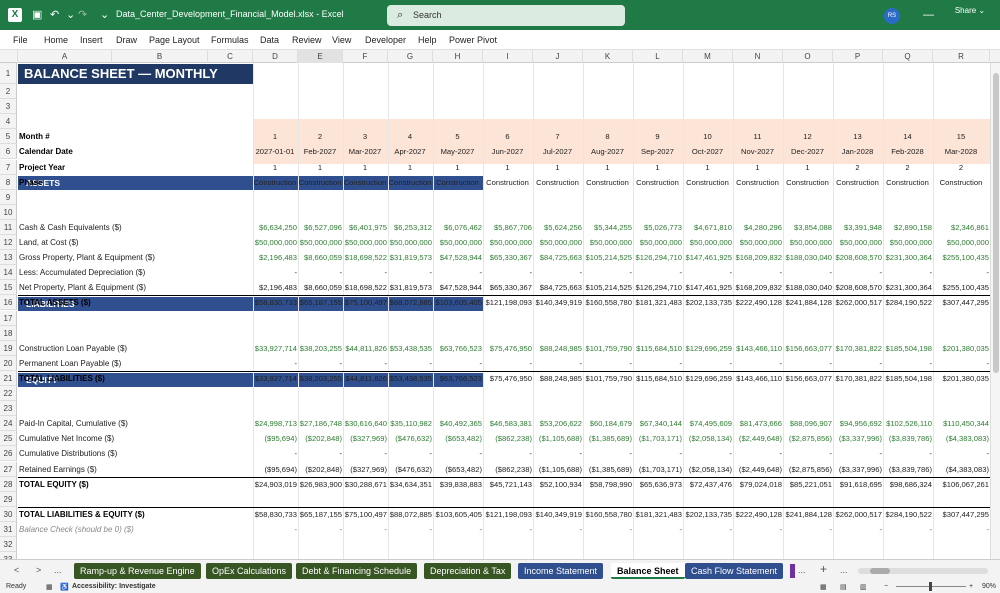 The image size is (1000, 593). What do you see at coordinates (73, 423) in the screenshot?
I see `row-label: Paid-In Capital, Cumulative ($)` at bounding box center [73, 423].